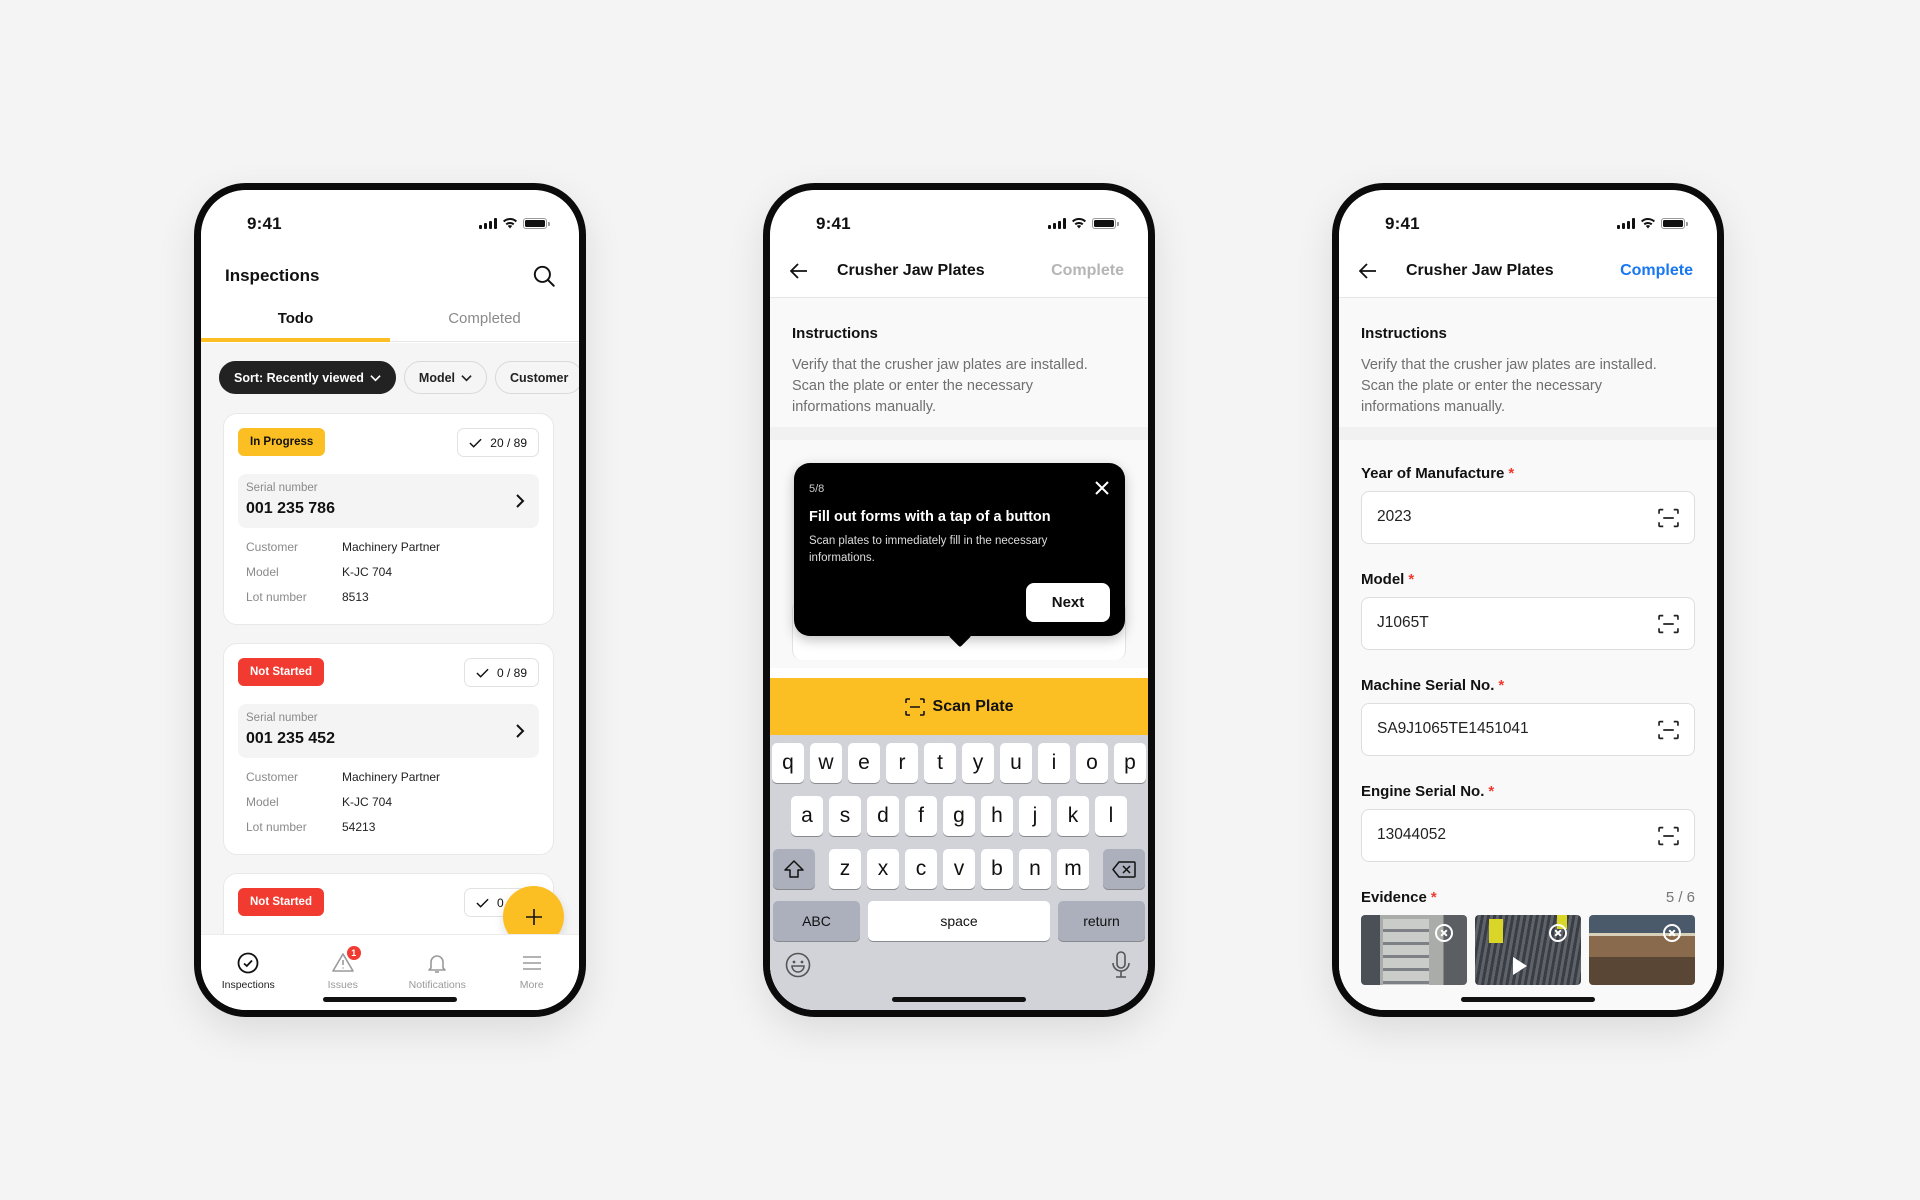 The width and height of the screenshot is (1920, 1200). Describe the element at coordinates (532, 972) in the screenshot. I see `nav-more: More` at that location.